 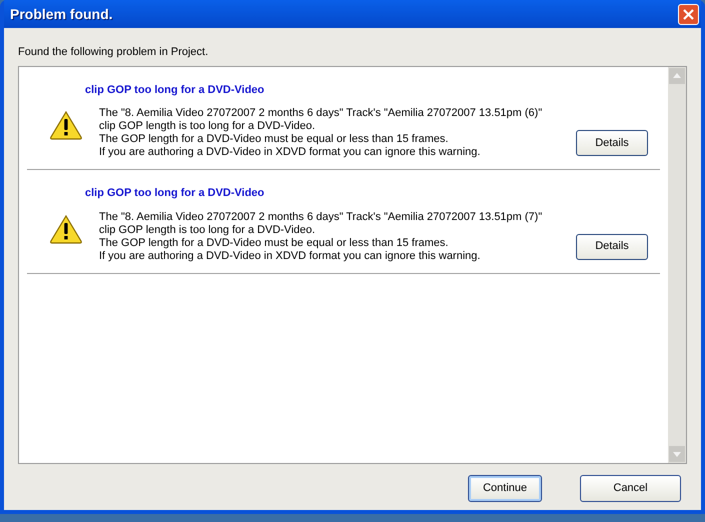 I want to click on window-title: Problem found., so click(x=61, y=14).